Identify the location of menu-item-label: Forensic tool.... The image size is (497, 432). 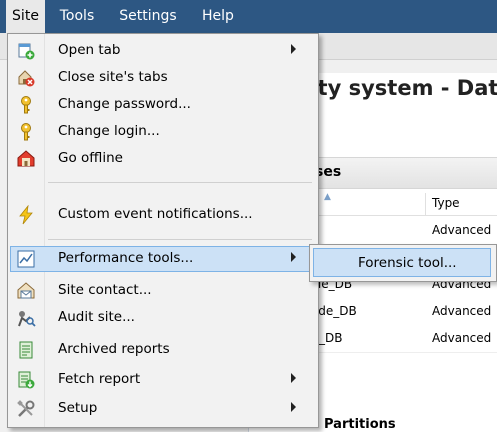
(407, 263).